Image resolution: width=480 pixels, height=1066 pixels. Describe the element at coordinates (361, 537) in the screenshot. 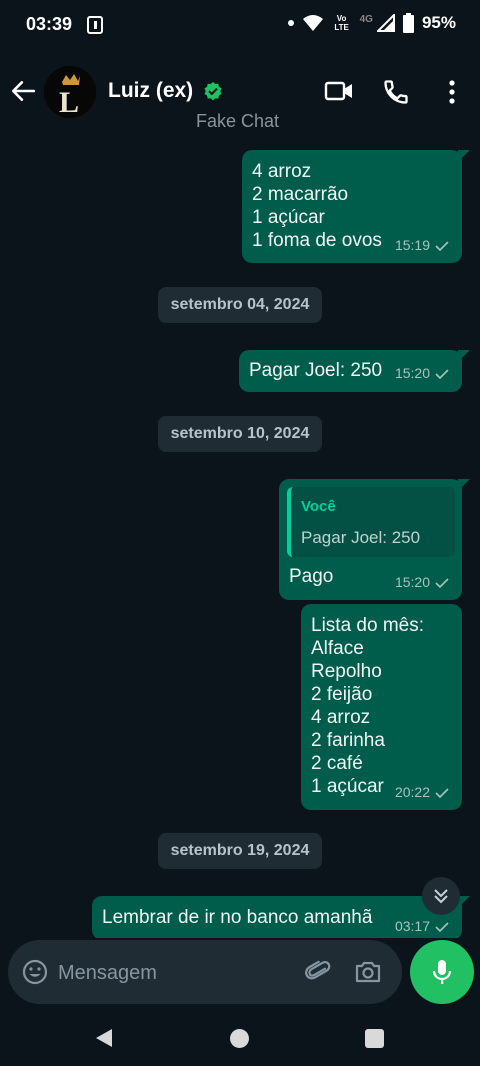

I see `quote-text: Pagar Joel: 250` at that location.